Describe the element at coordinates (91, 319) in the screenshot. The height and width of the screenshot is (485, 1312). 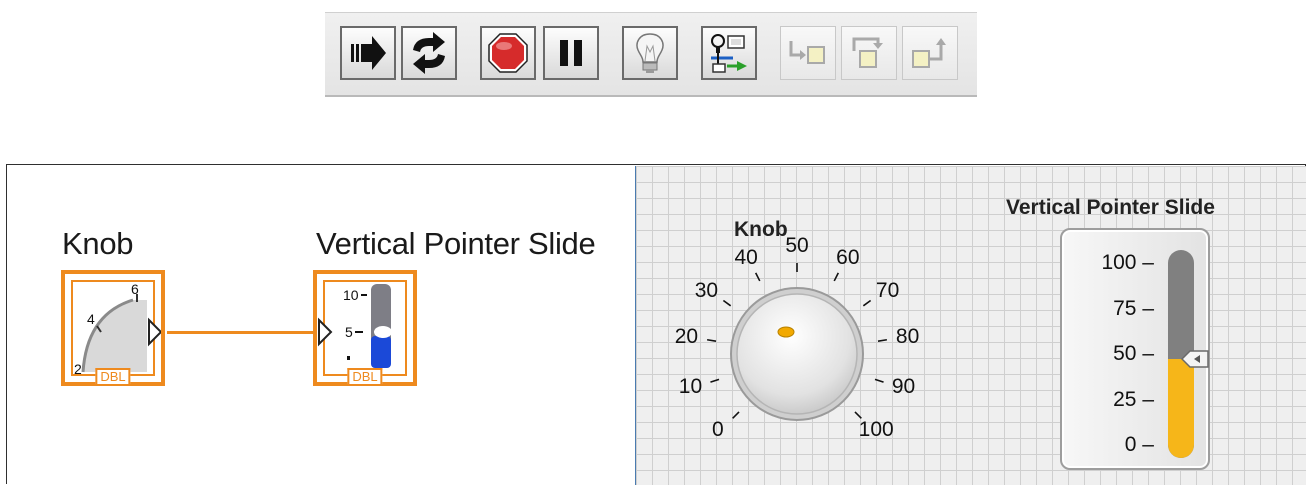
I see `knob-icon-tick-4: 4` at that location.